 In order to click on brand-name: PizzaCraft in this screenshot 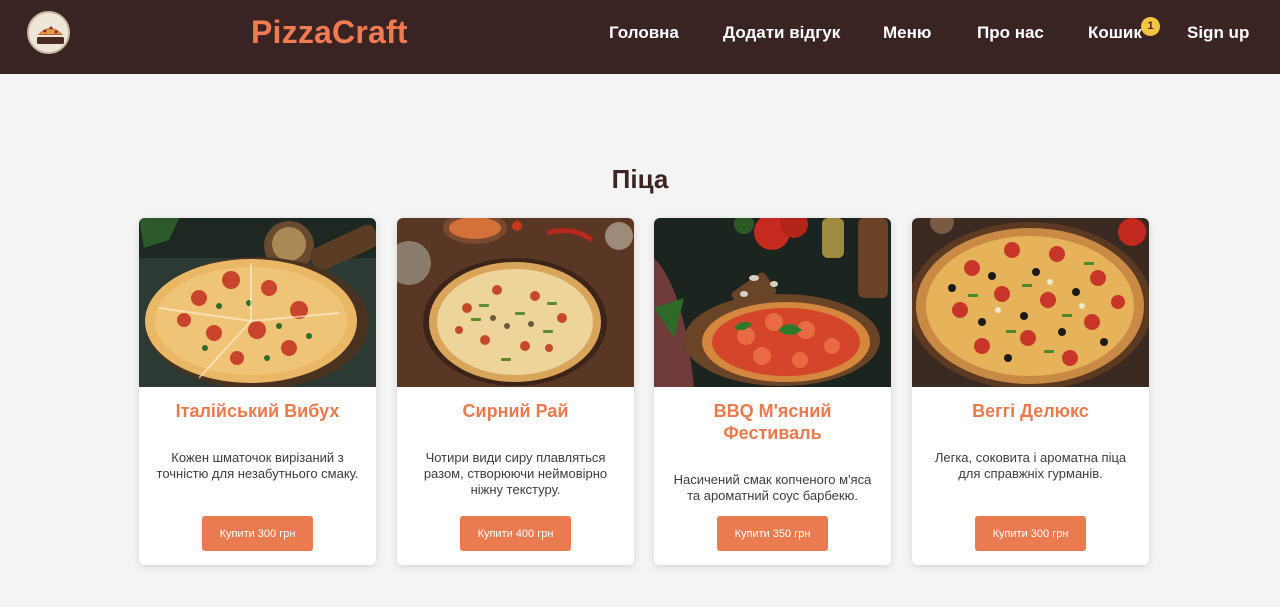, I will do `click(329, 32)`.